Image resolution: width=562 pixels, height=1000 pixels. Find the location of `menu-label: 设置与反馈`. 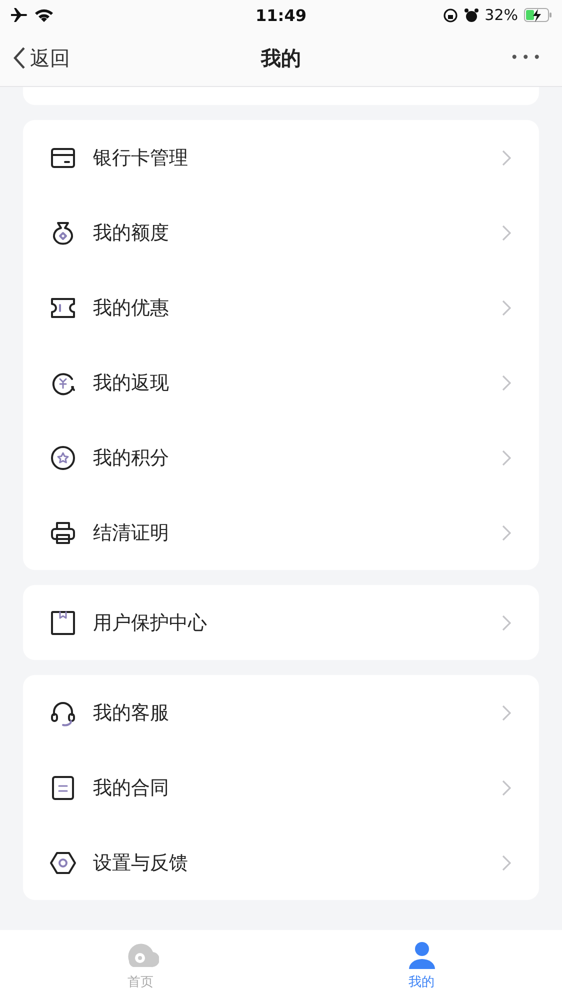

menu-label: 设置与反馈 is located at coordinates (141, 863).